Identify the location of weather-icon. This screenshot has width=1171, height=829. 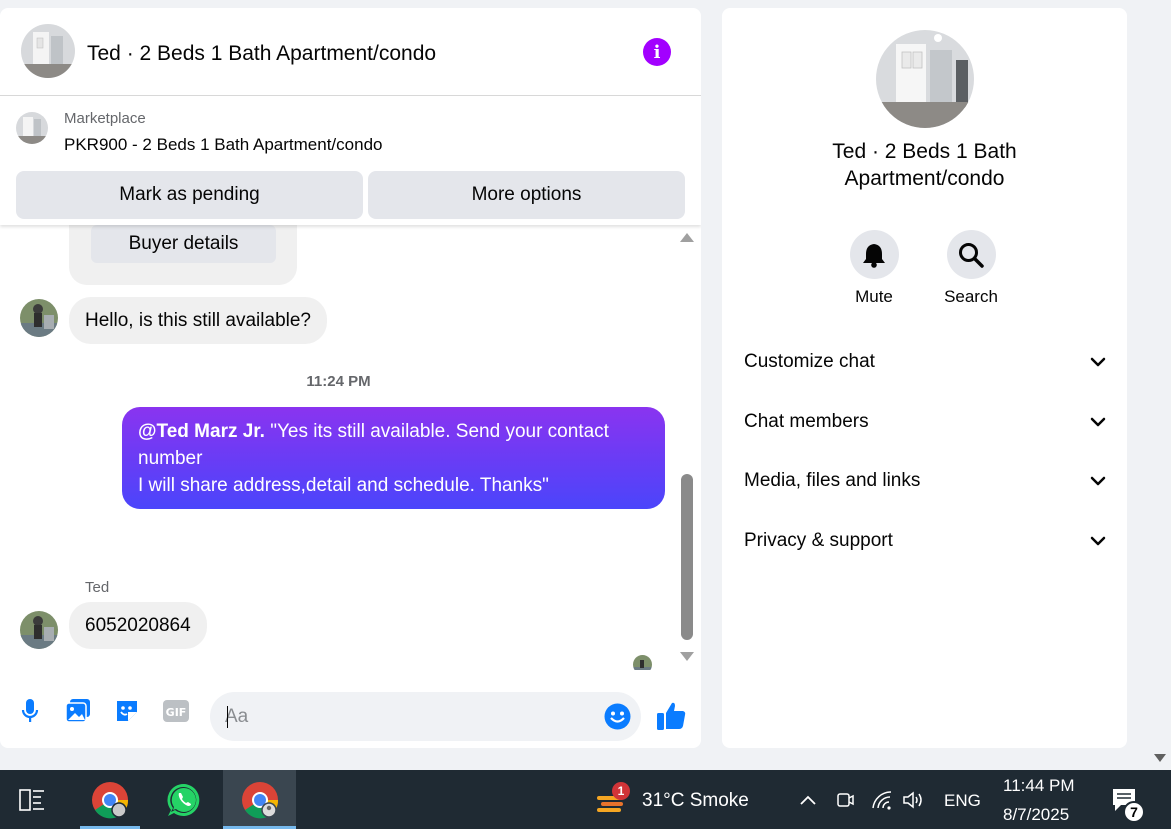
(612, 799).